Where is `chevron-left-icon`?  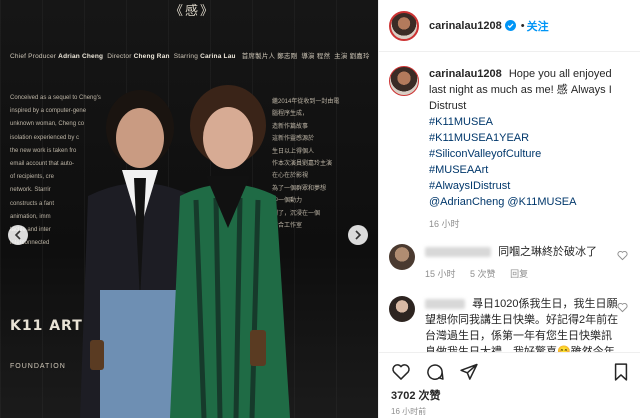
chevron-left-icon is located at coordinates (17, 235).